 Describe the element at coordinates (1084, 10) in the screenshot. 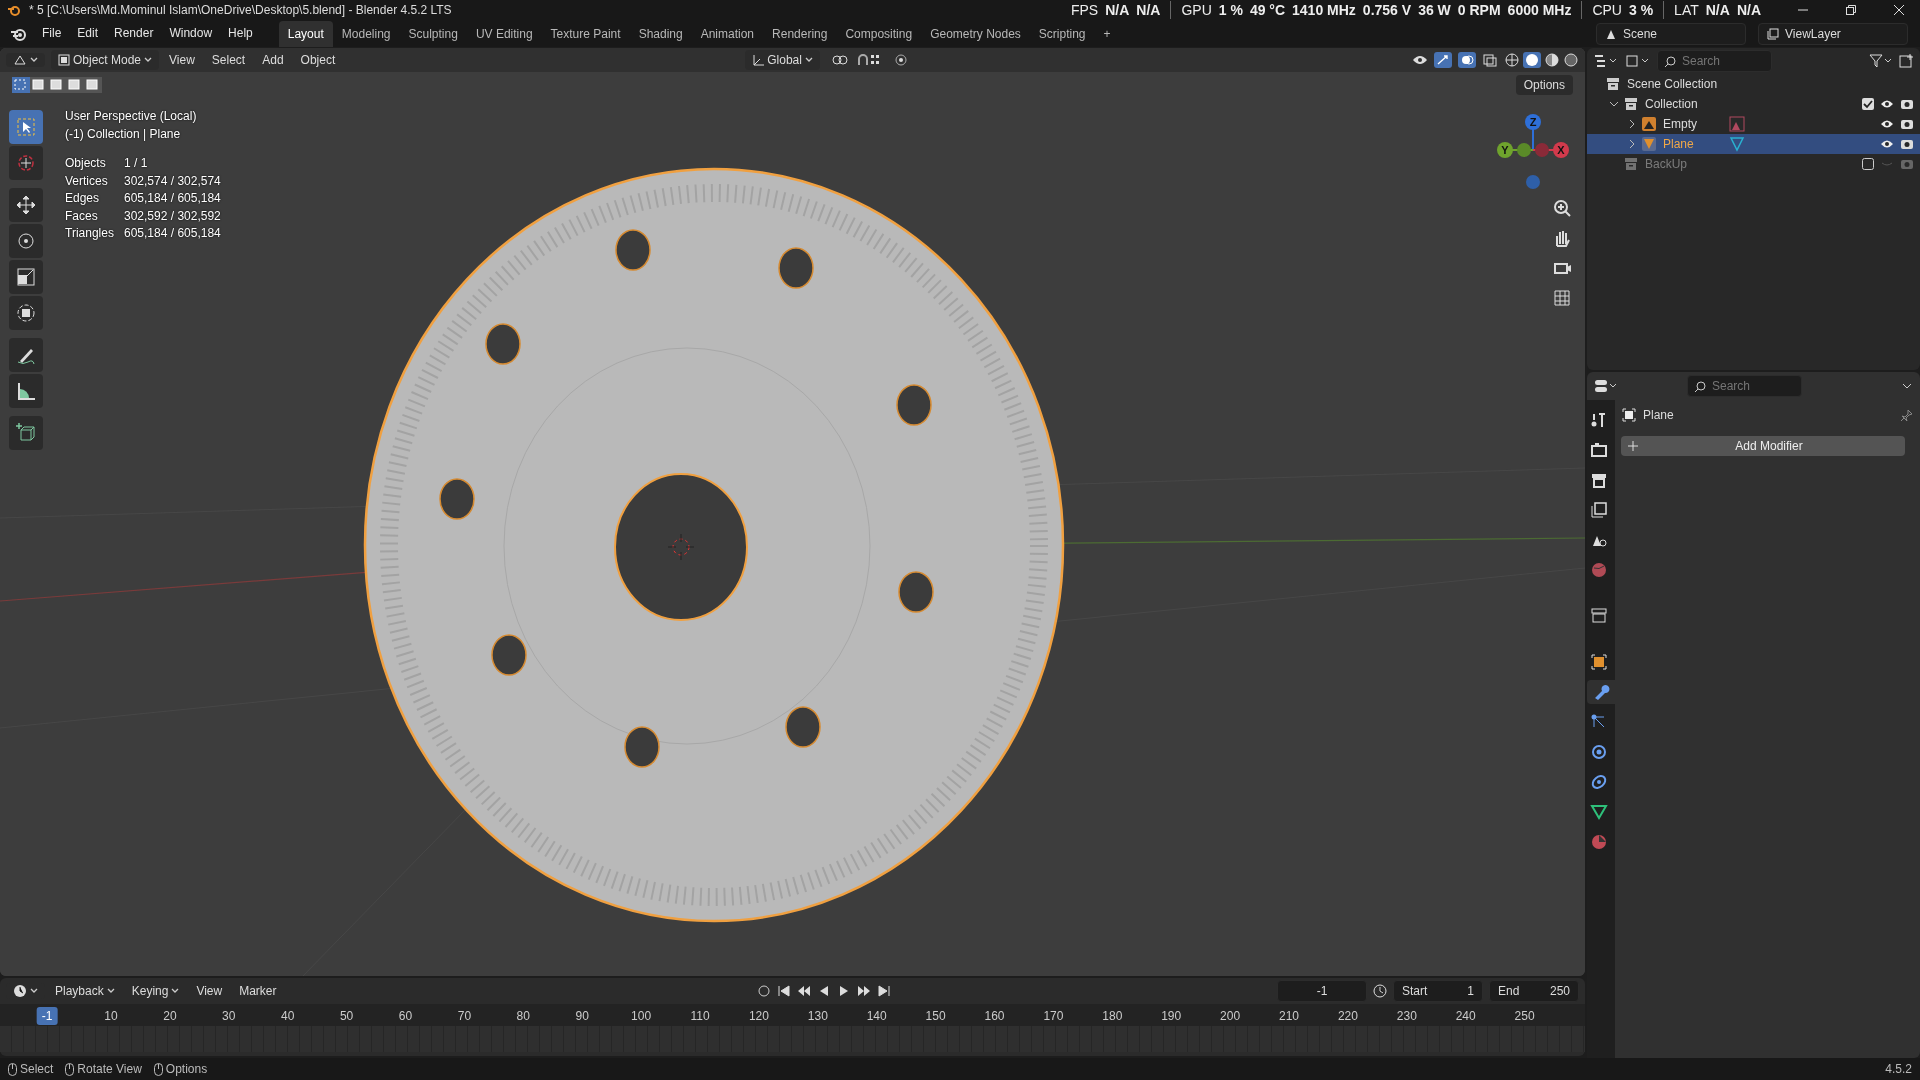

I see `fps-label: FPS` at that location.